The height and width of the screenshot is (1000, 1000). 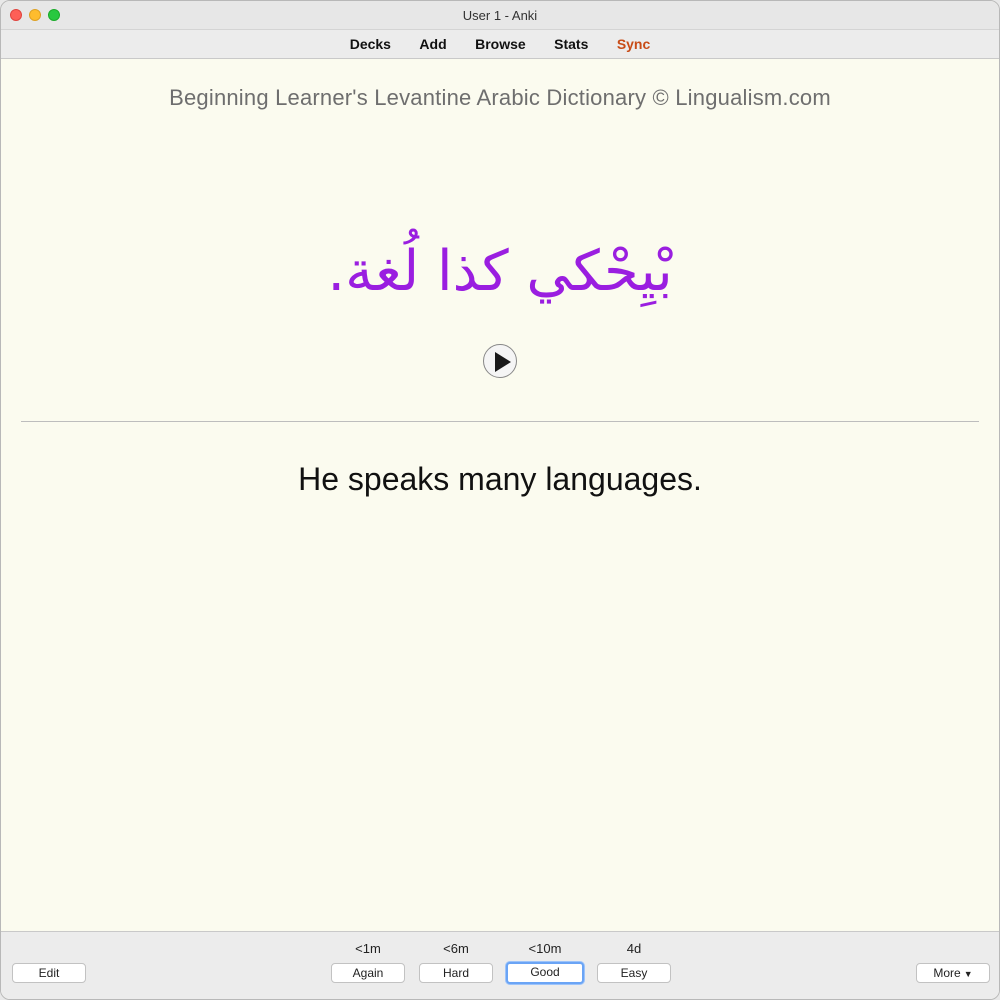 I want to click on more-label: More, so click(x=947, y=973).